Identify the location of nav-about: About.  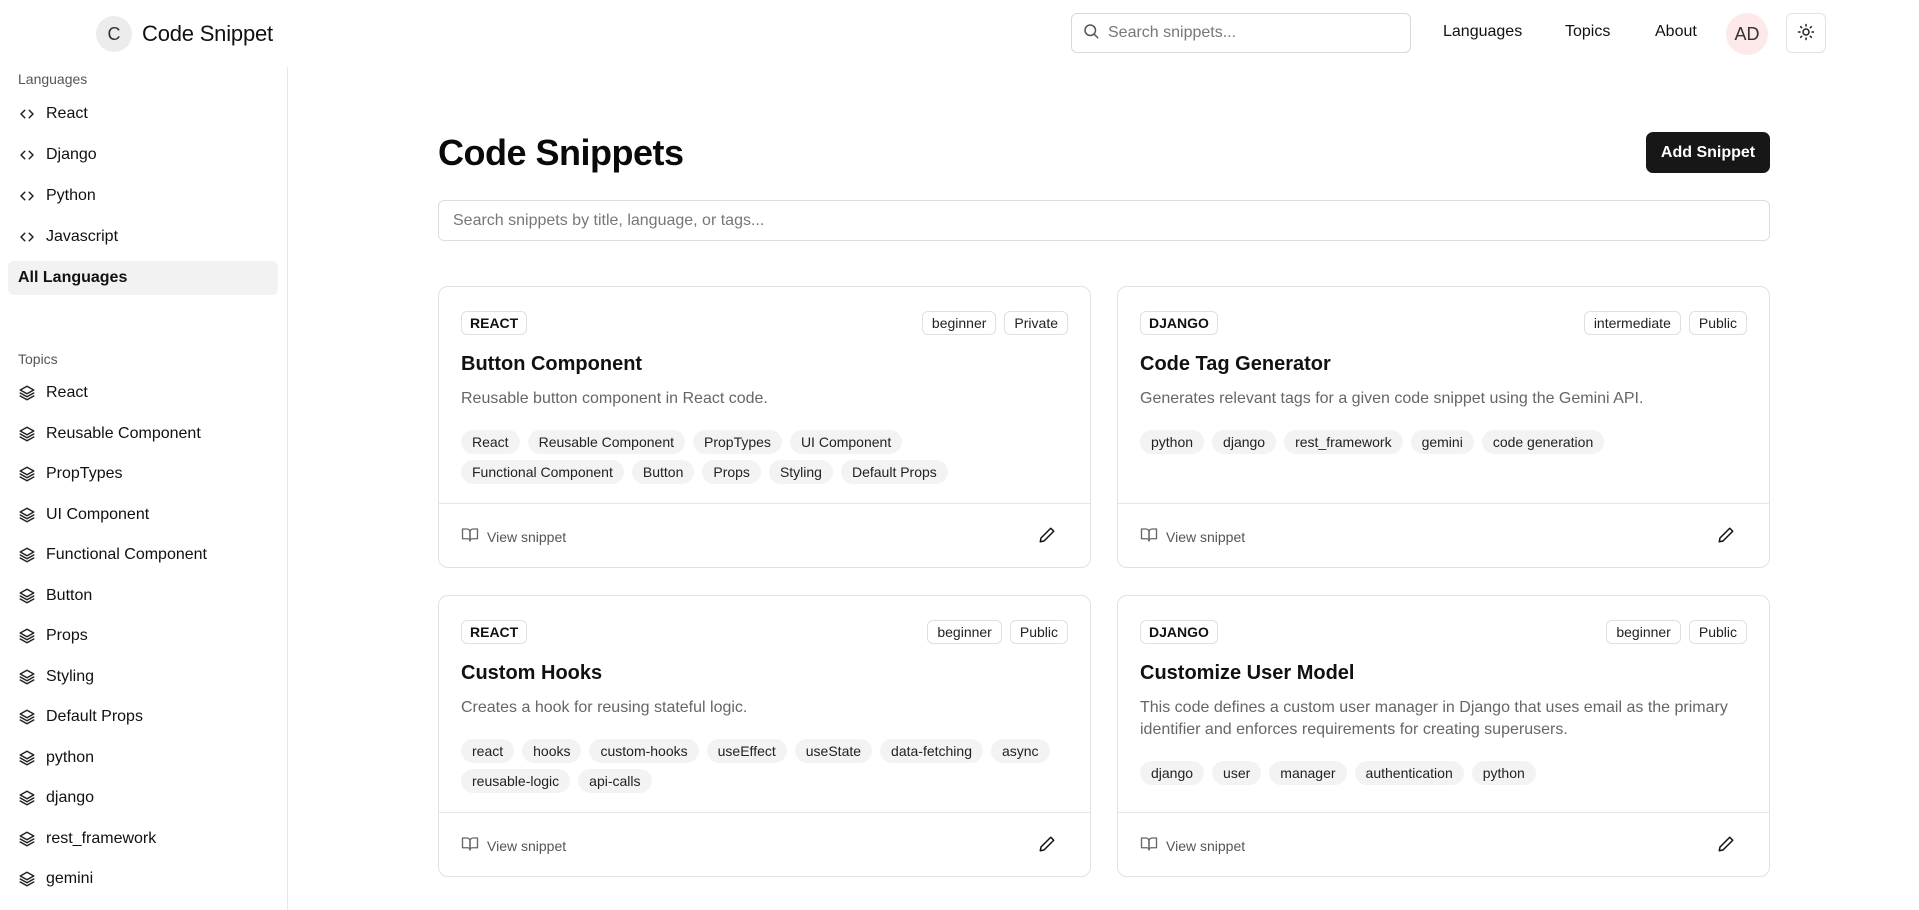
(1676, 32).